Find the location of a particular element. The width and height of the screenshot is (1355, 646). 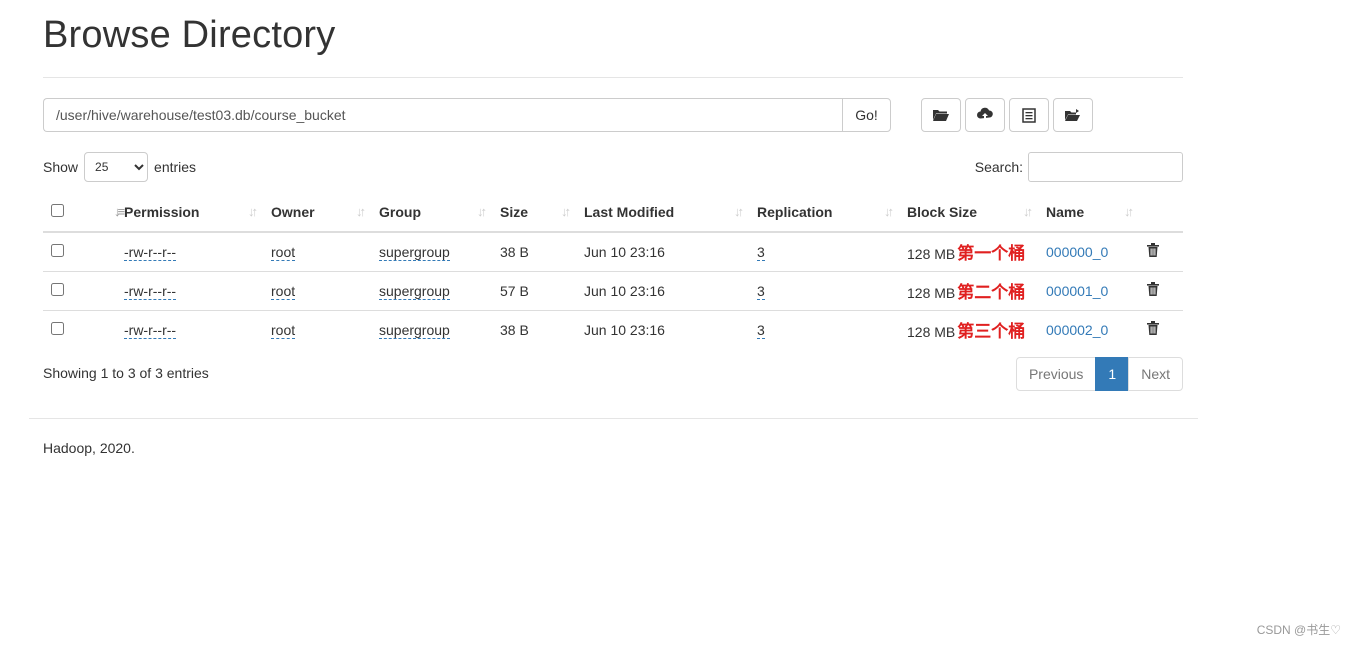

upload-icon is located at coordinates (985, 114).